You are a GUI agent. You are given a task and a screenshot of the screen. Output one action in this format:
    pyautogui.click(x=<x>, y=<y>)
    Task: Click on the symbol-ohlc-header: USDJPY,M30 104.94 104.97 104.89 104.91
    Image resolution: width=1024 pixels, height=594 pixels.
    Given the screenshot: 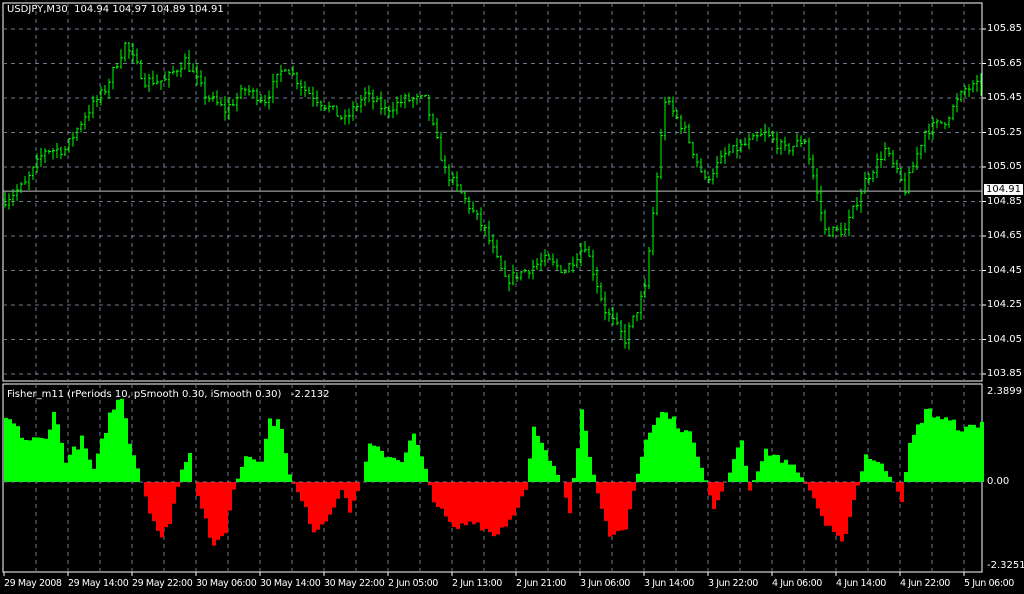 What is the action you would take?
    pyautogui.click(x=115, y=9)
    